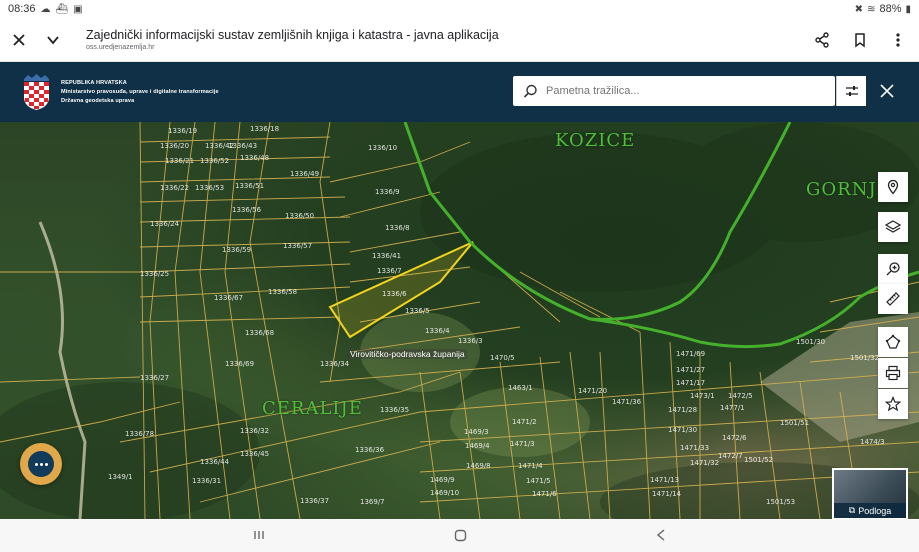 This screenshot has width=919, height=552. What do you see at coordinates (53, 40) in the screenshot?
I see `chevron-down-icon` at bounding box center [53, 40].